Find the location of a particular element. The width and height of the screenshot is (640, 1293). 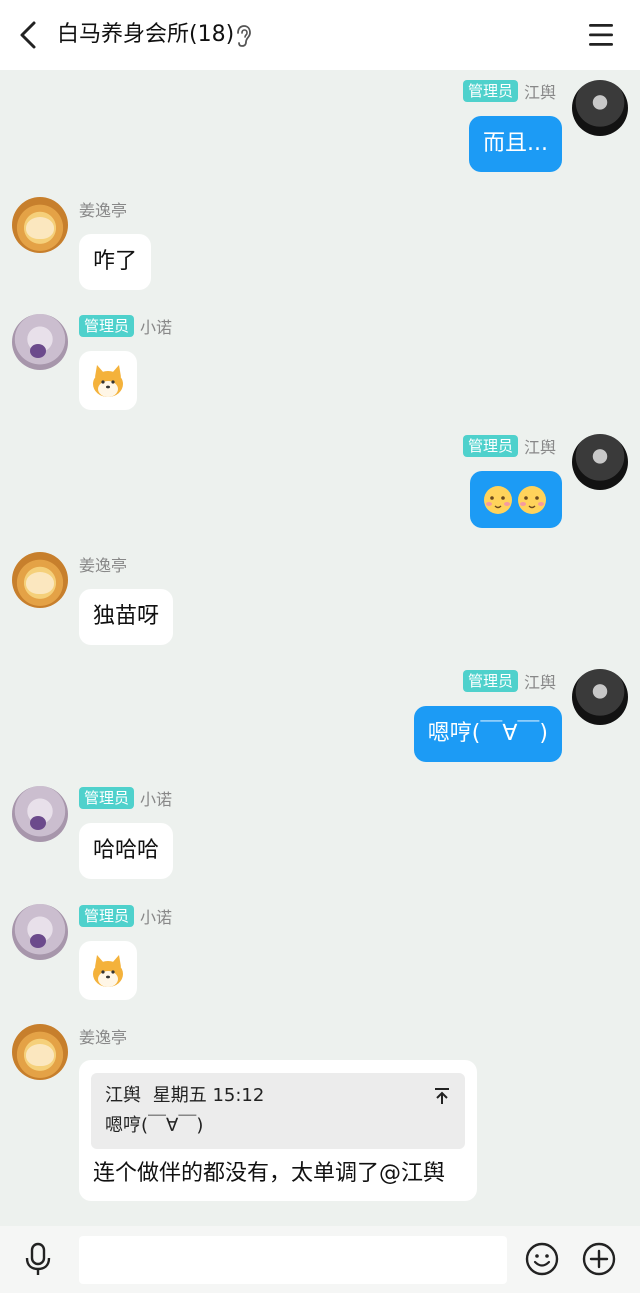

microphone-icon is located at coordinates (38, 1259).